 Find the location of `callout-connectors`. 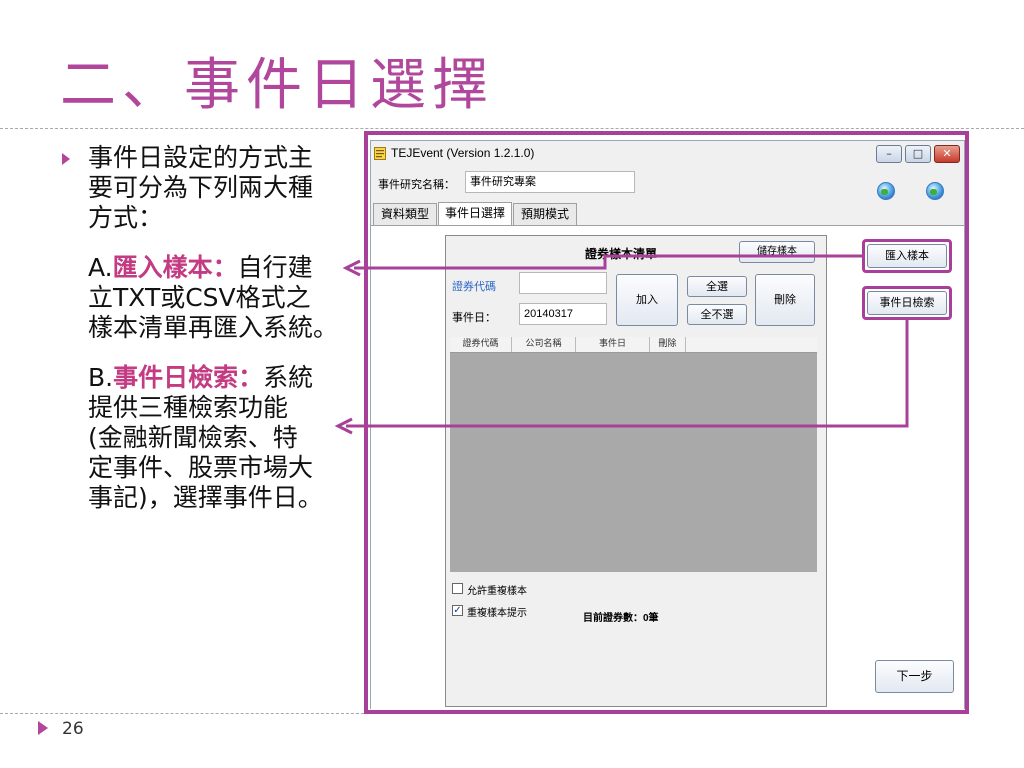

callout-connectors is located at coordinates (621, 344).